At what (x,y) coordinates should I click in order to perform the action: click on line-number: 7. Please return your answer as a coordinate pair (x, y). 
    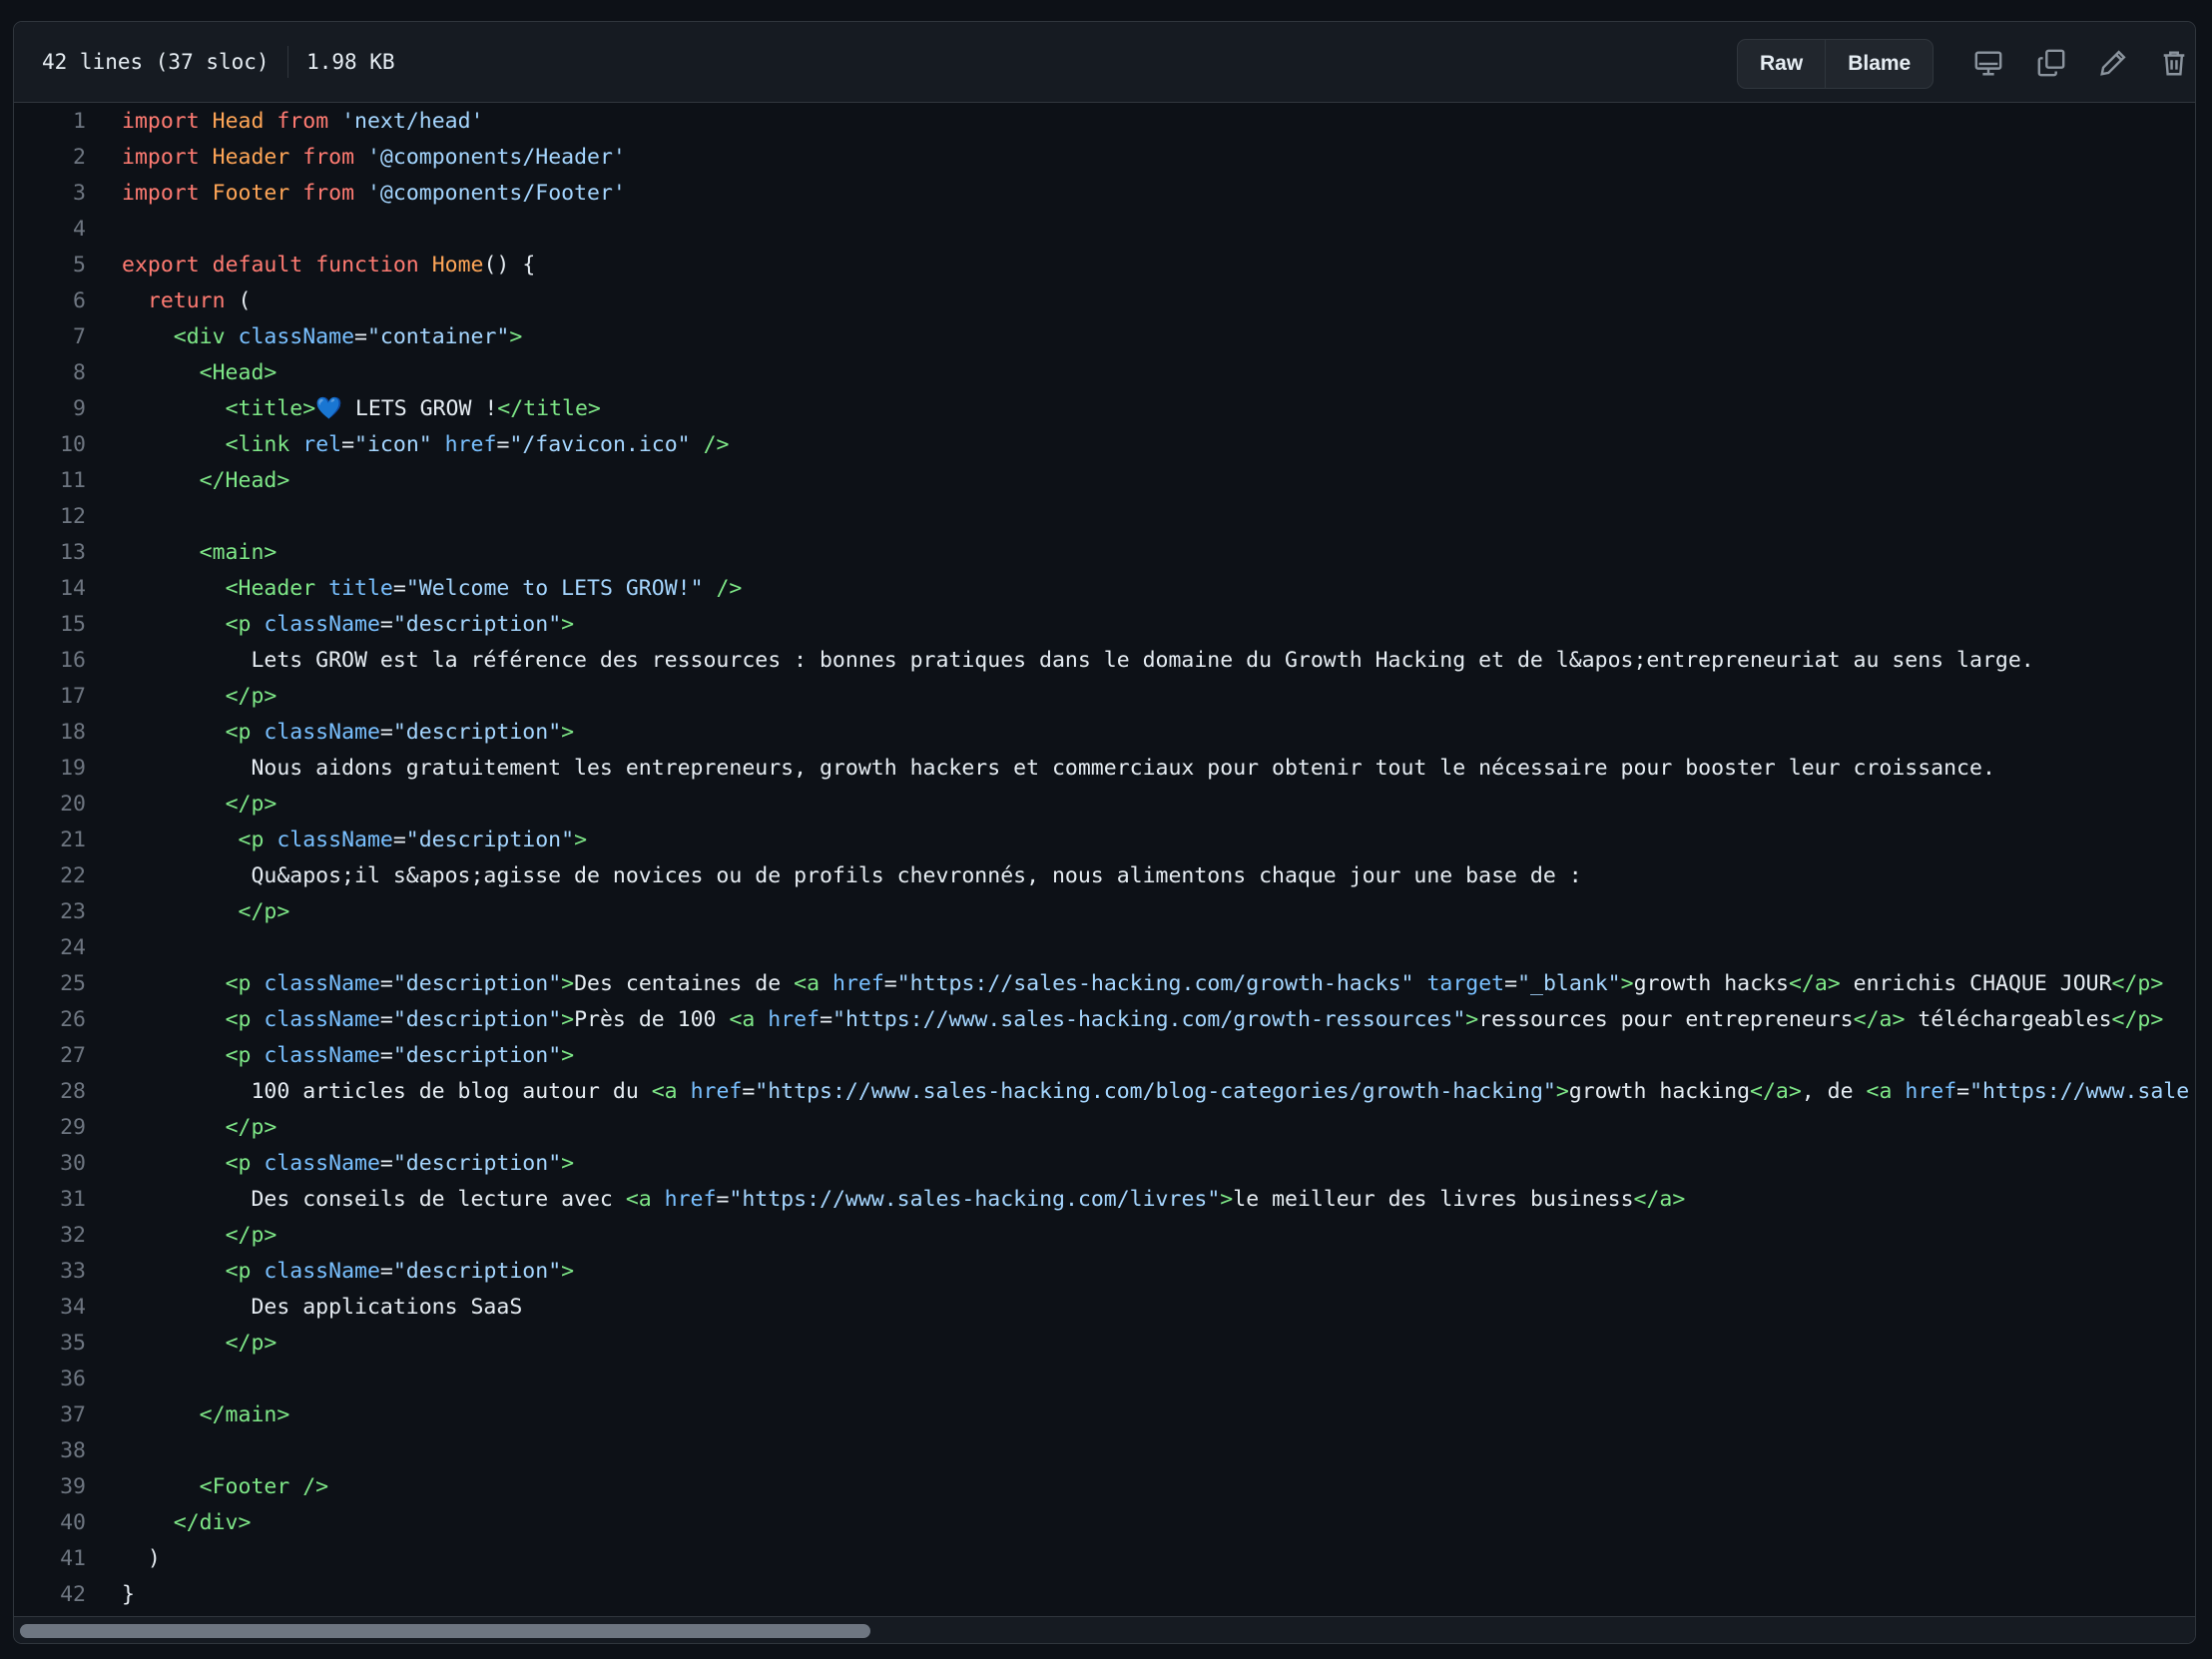
    Looking at the image, I should click on (50, 337).